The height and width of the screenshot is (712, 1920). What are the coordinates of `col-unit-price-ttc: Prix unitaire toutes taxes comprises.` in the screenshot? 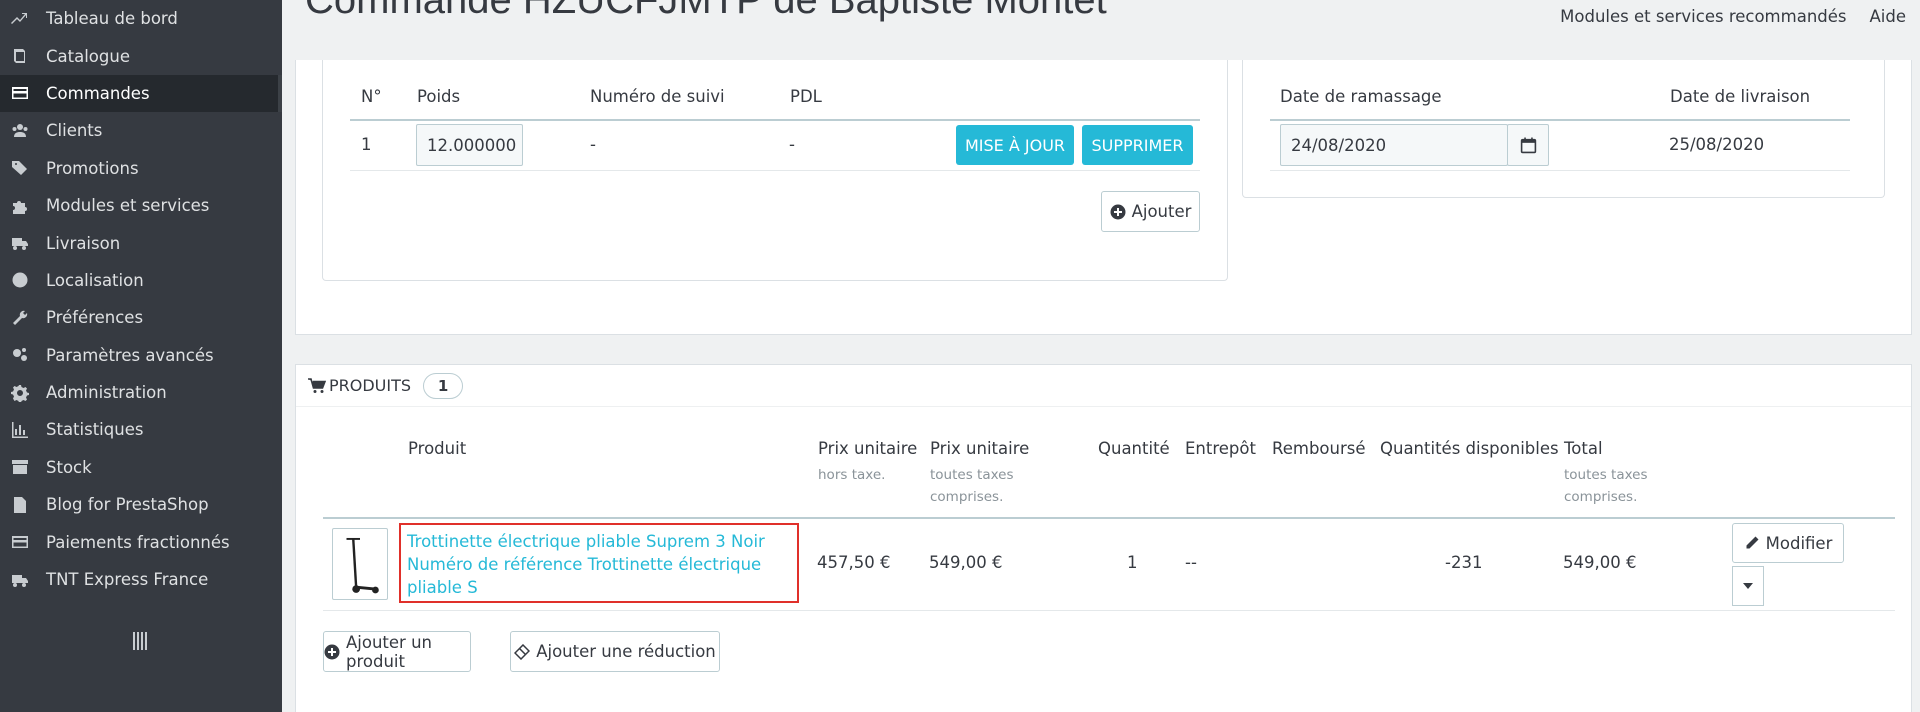 It's located at (985, 473).